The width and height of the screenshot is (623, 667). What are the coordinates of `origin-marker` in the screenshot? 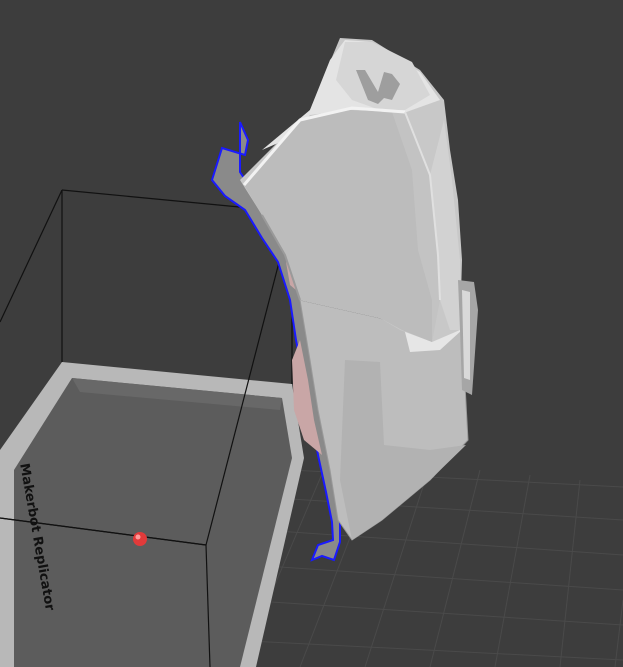 It's located at (140, 539).